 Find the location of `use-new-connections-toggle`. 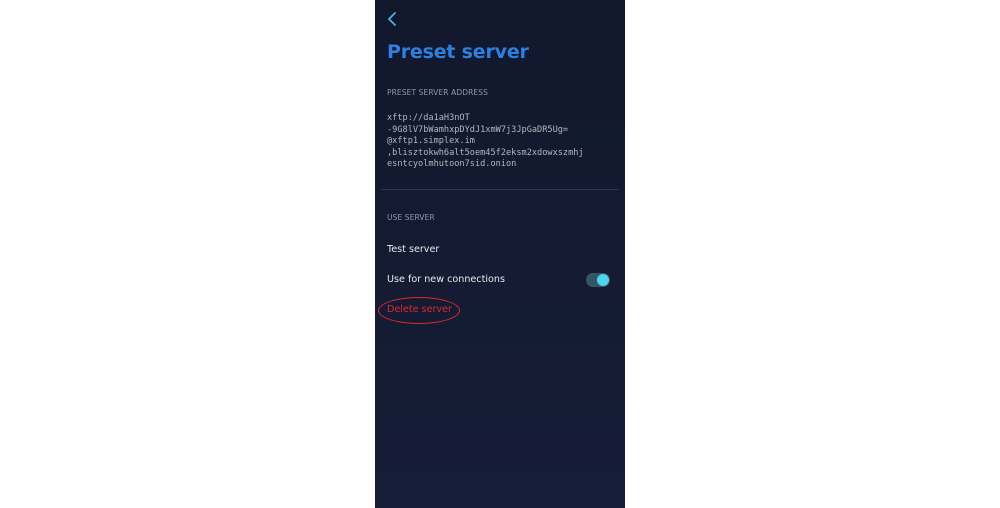

use-new-connections-toggle is located at coordinates (598, 280).